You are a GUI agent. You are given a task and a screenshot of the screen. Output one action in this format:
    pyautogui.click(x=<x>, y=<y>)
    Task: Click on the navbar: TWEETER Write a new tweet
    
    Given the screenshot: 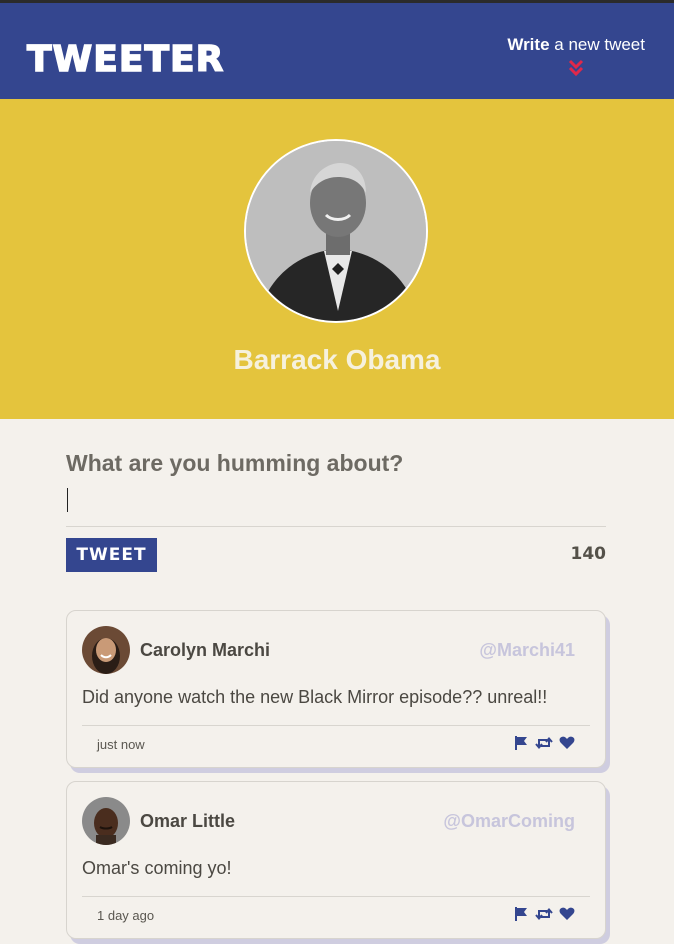 What is the action you would take?
    pyautogui.click(x=337, y=51)
    